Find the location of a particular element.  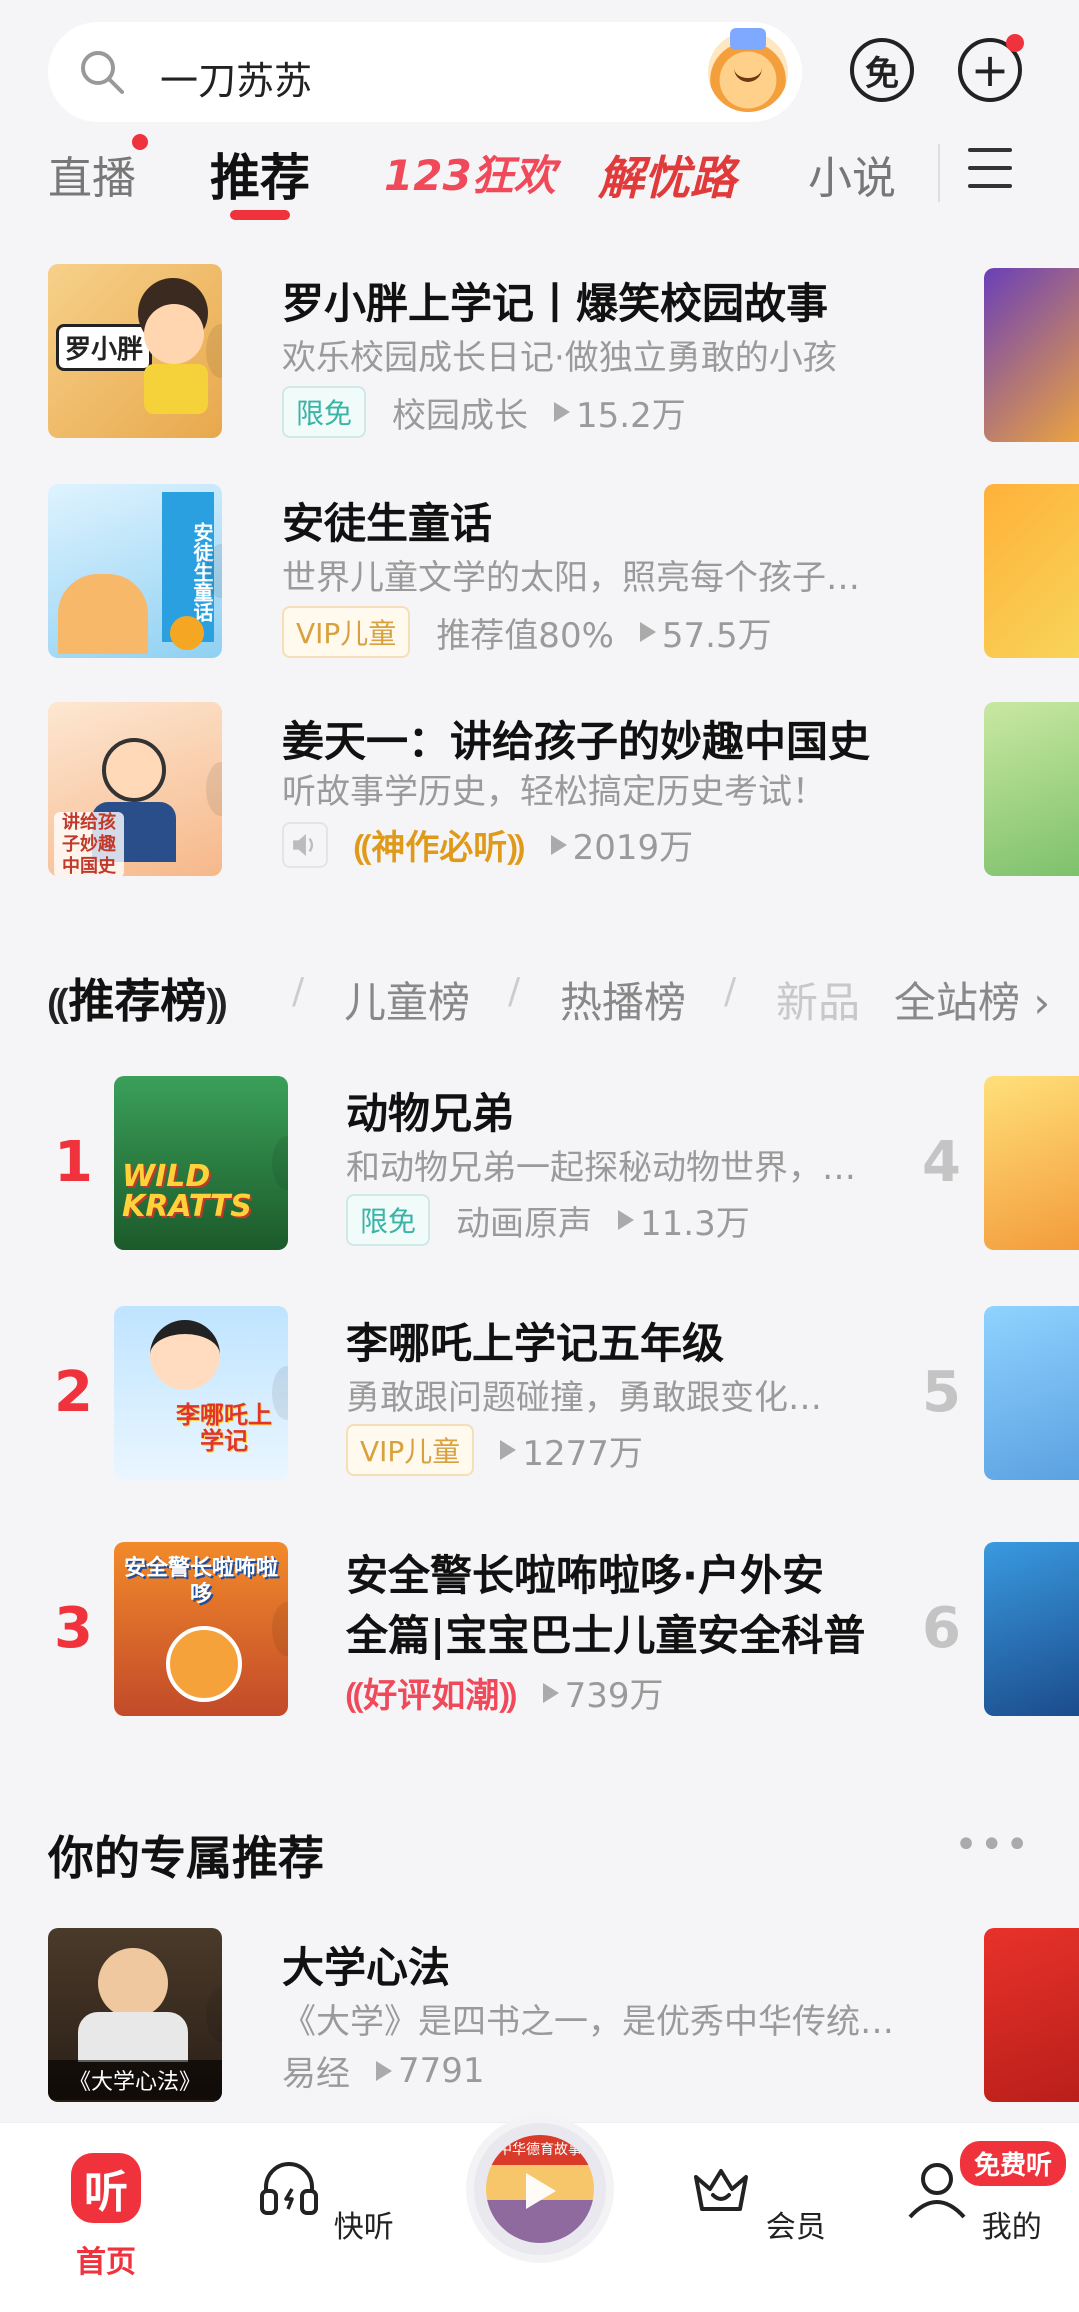

rank-number: 1 is located at coordinates (73, 1162).